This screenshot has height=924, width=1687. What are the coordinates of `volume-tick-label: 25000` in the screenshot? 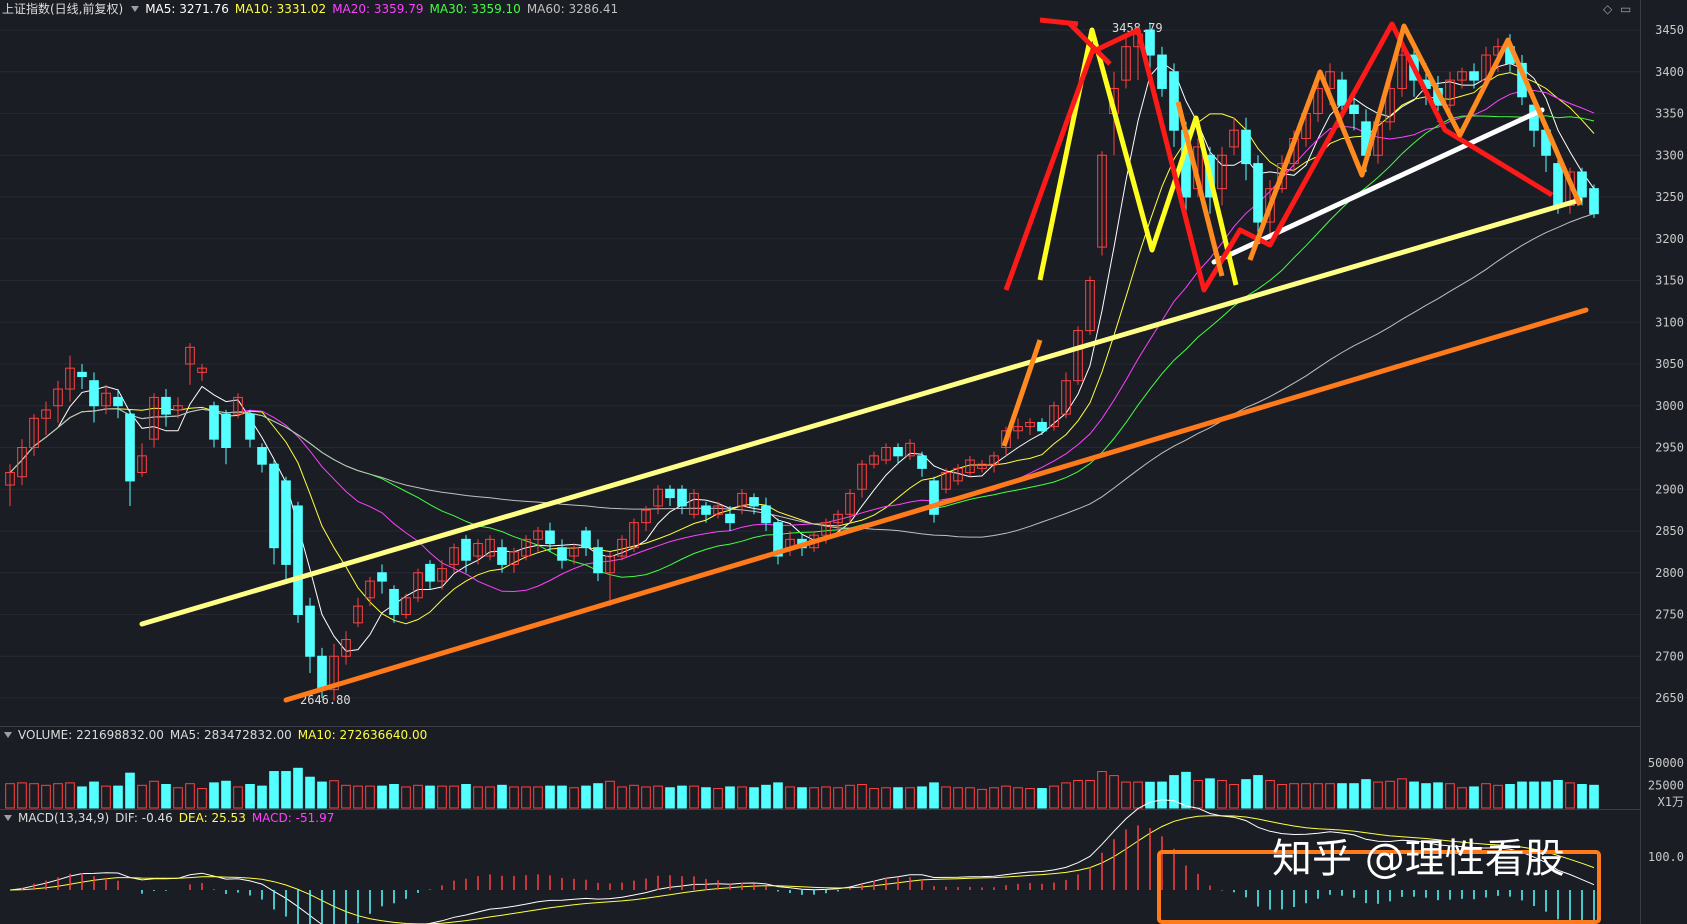 It's located at (1666, 786).